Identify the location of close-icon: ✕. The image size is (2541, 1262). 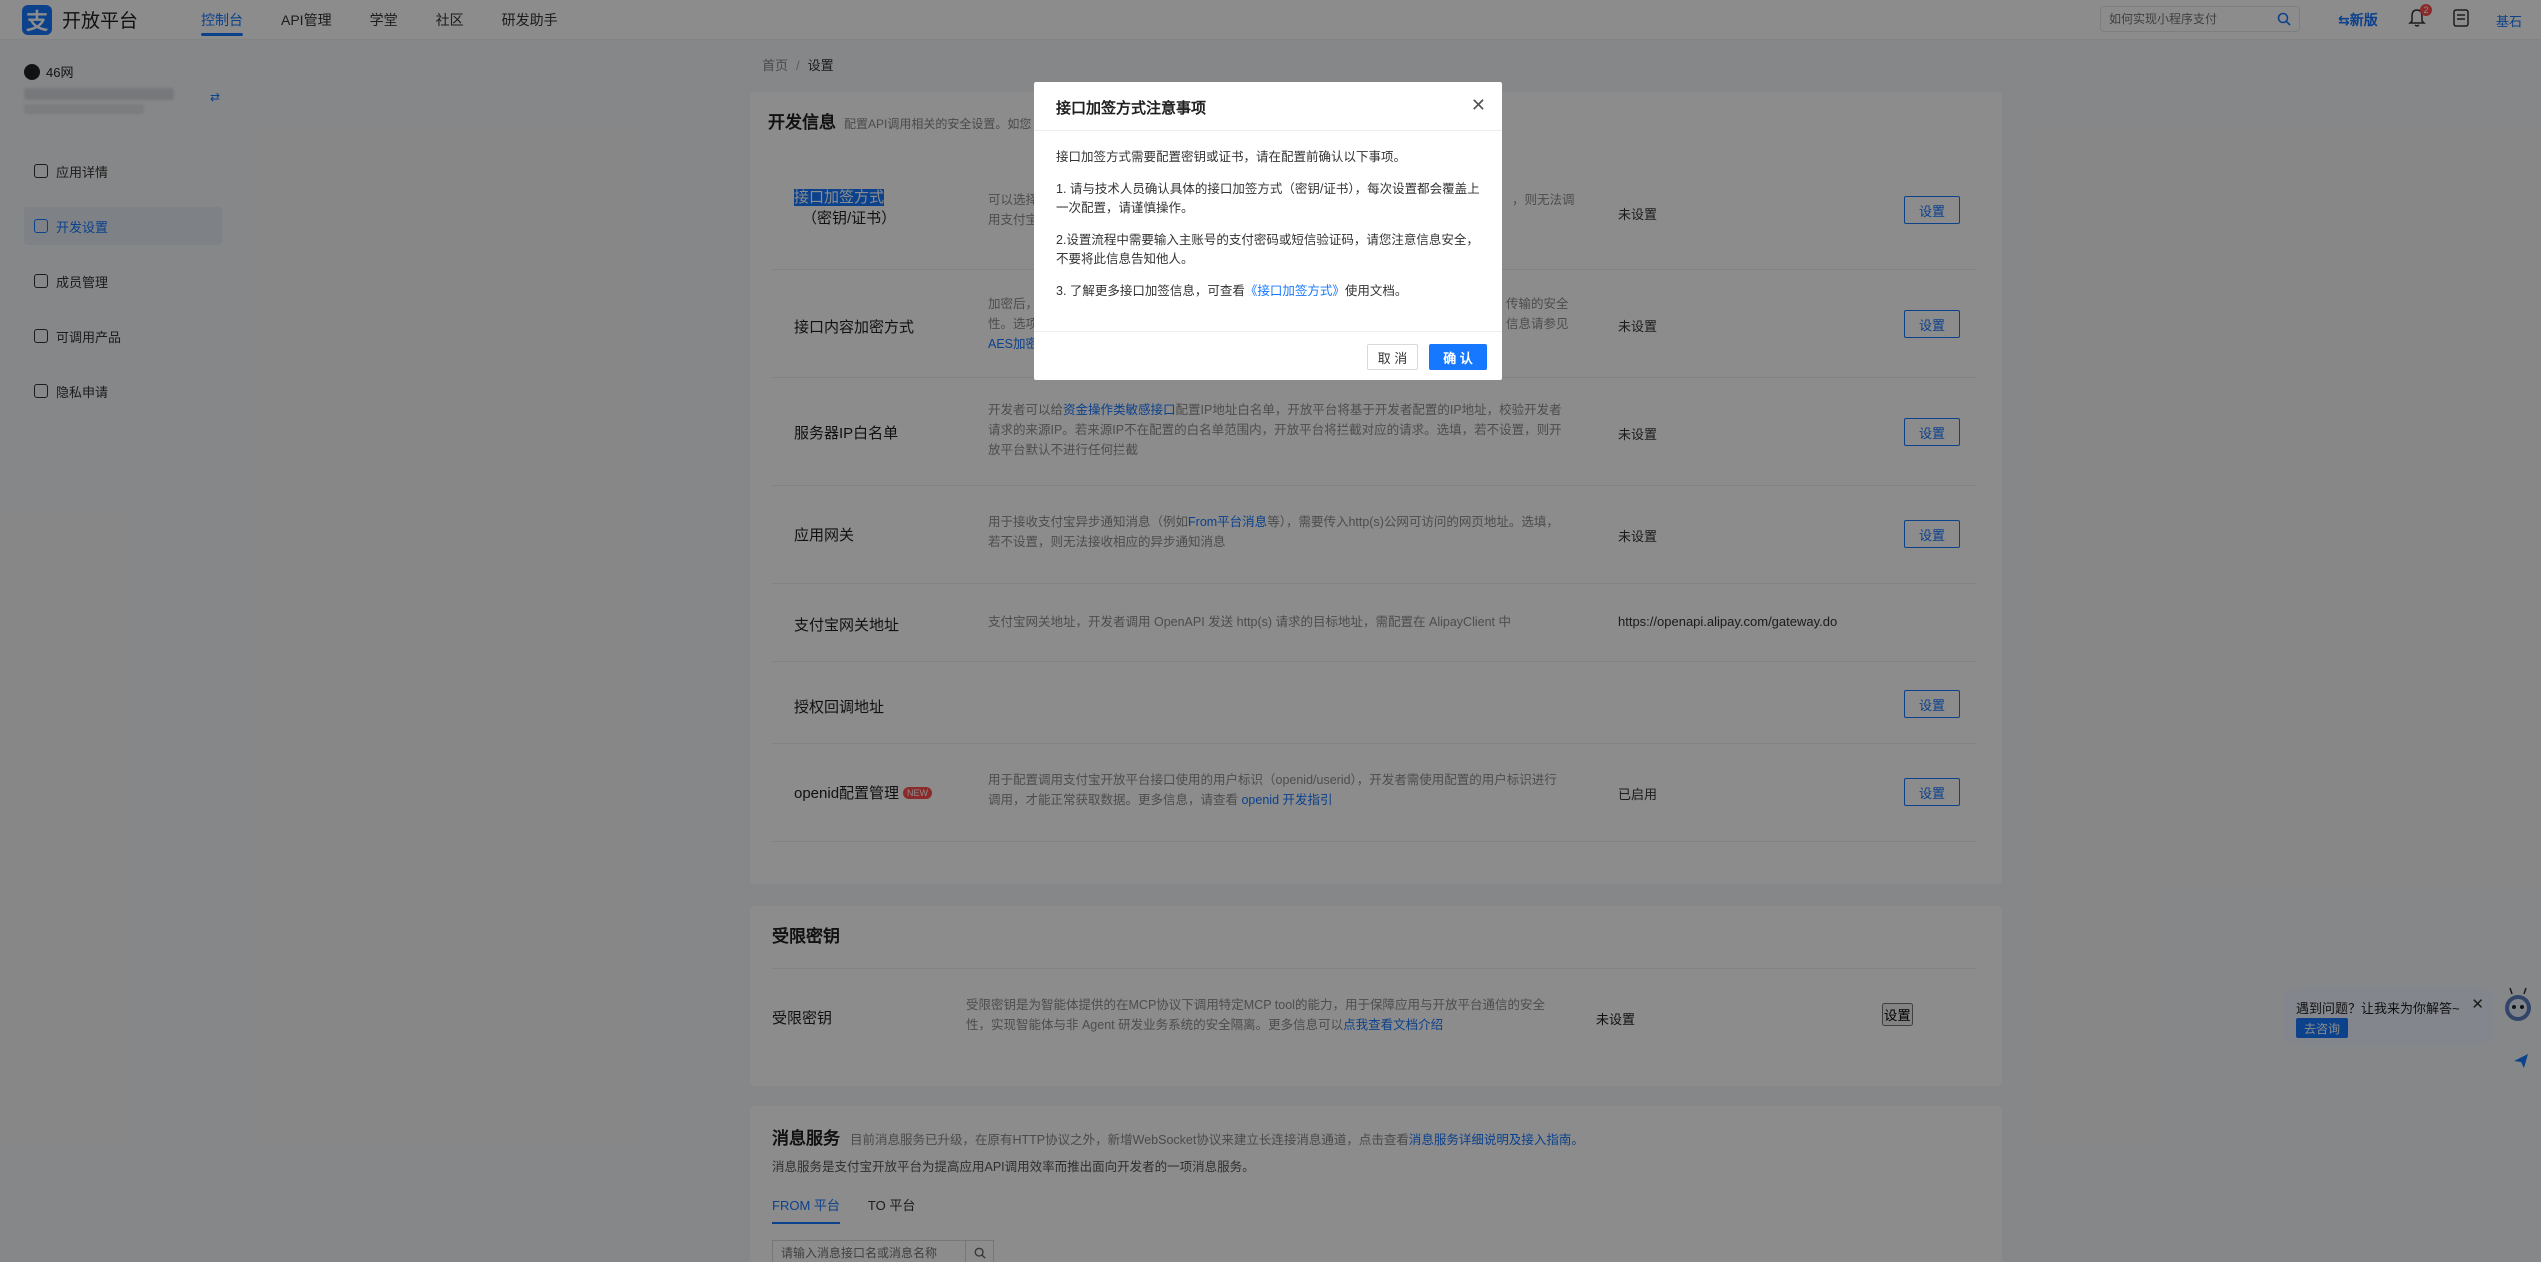
(1478, 105).